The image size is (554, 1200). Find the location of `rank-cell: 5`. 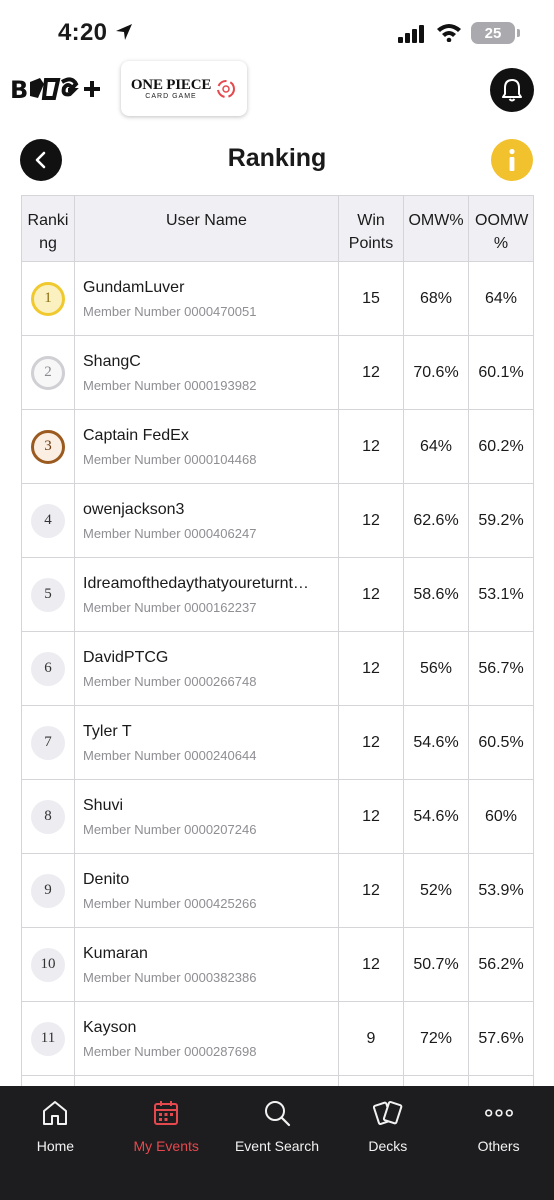

rank-cell: 5 is located at coordinates (48, 594).